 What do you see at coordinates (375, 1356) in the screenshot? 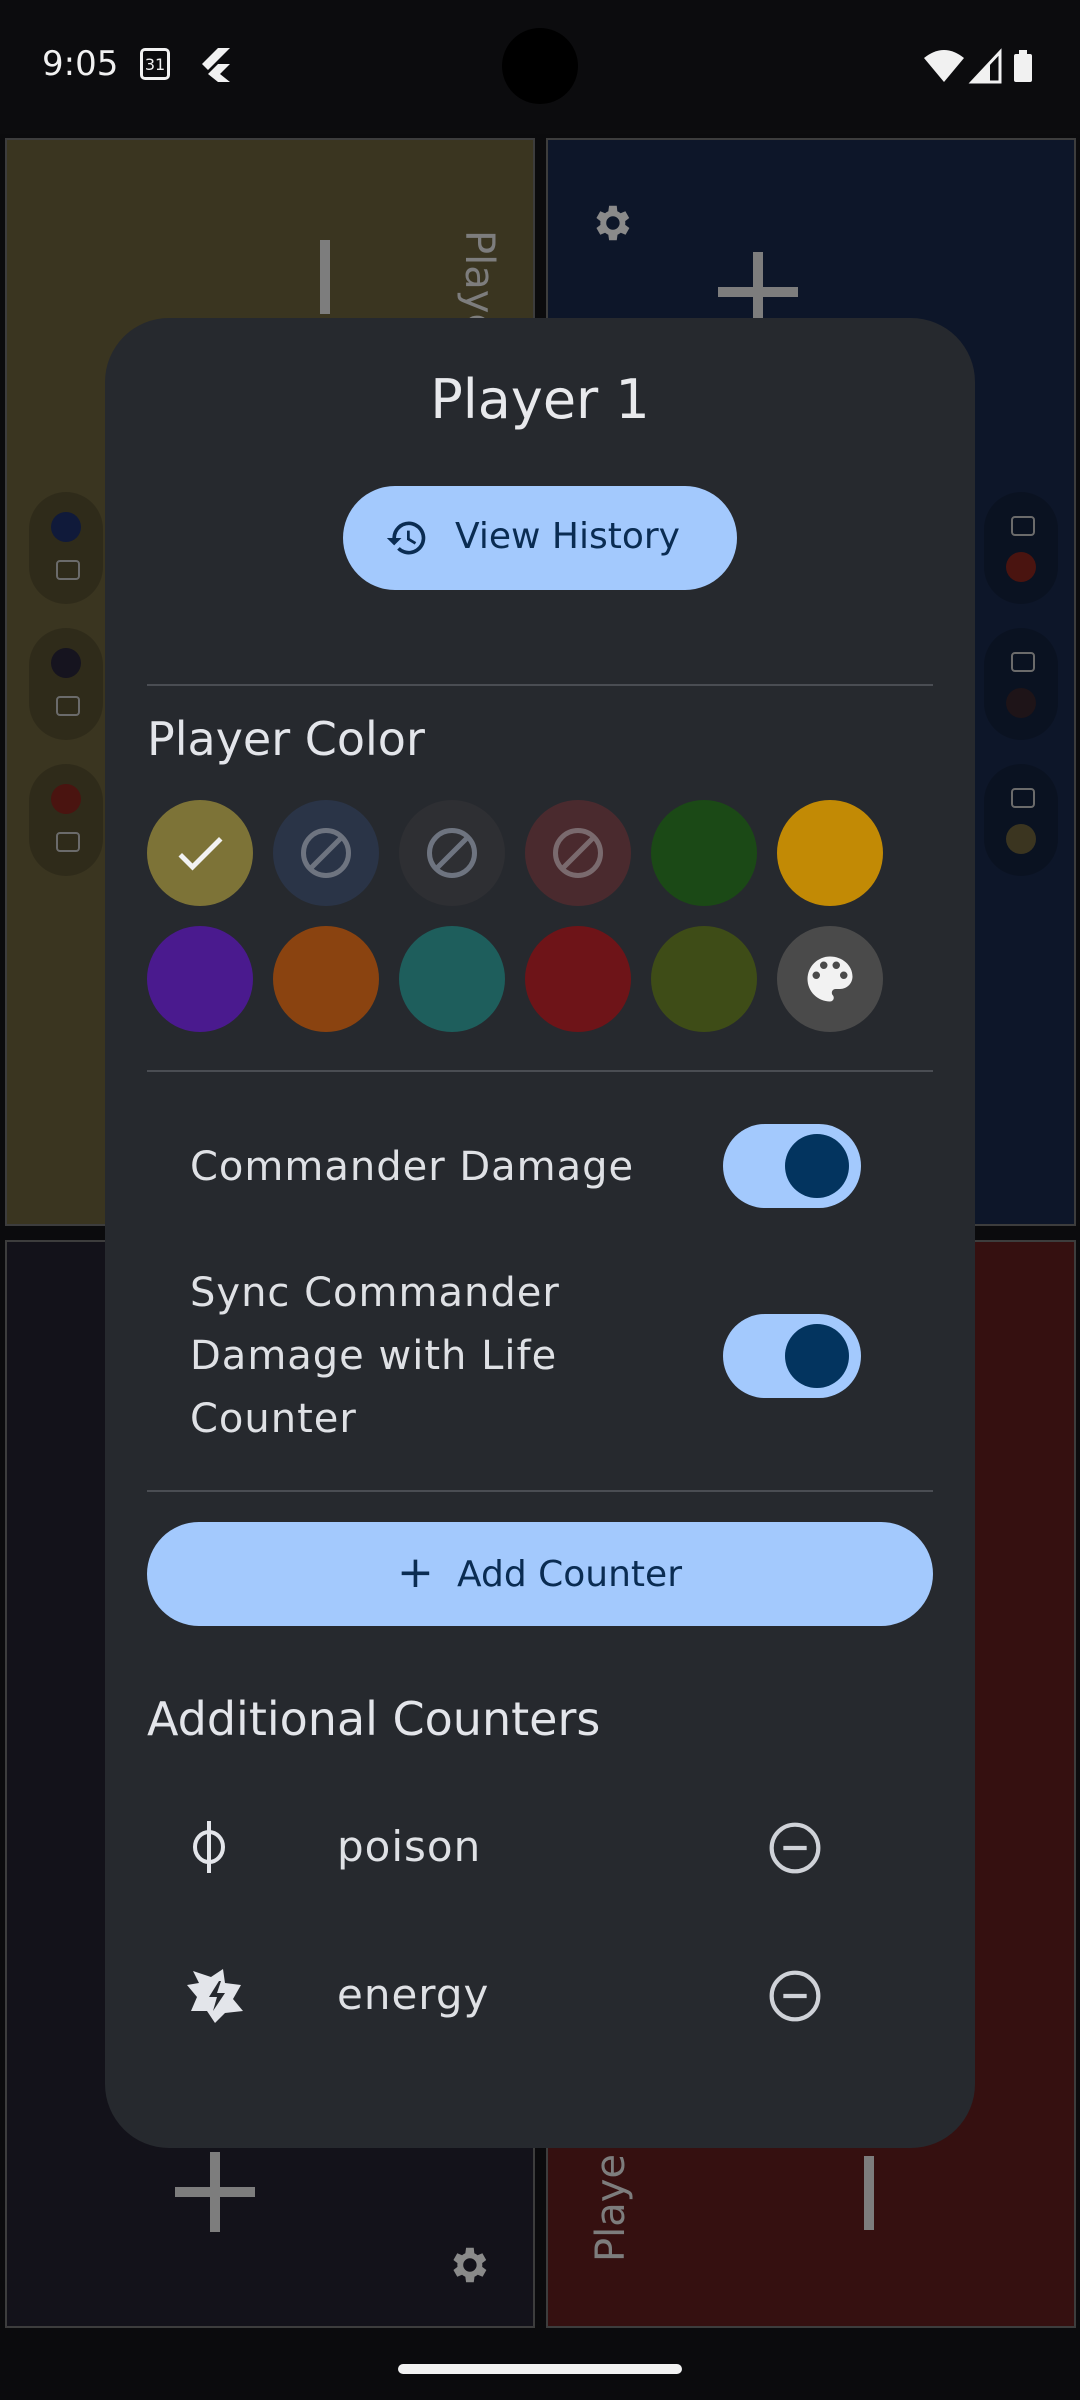
I see `sync-commander-damage-label: Sync Commander Damage with Life Counter` at bounding box center [375, 1356].